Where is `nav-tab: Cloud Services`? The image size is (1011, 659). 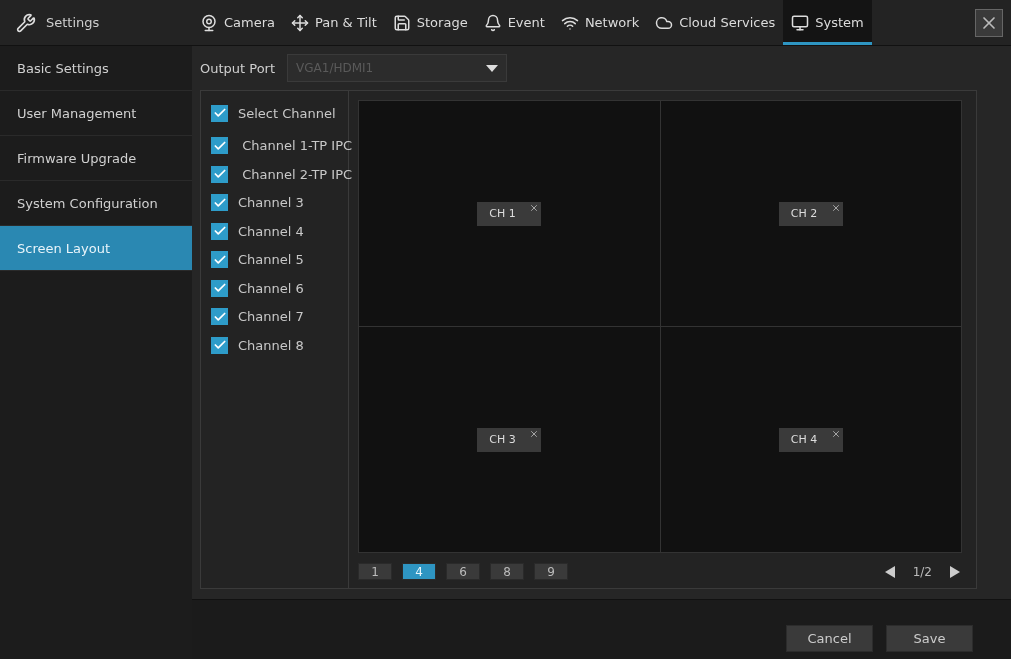 nav-tab: Cloud Services is located at coordinates (715, 22).